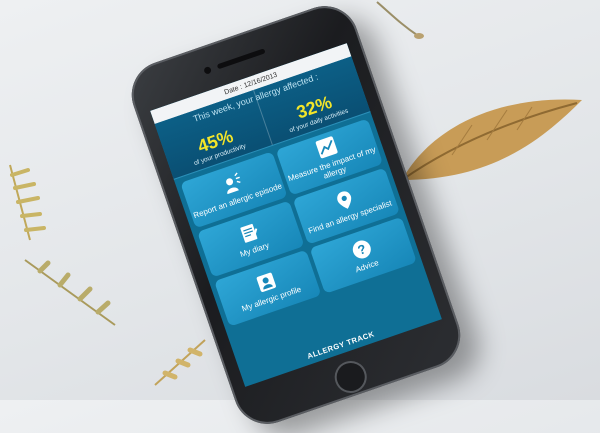 The width and height of the screenshot is (600, 433). I want to click on home-button, so click(351, 377).